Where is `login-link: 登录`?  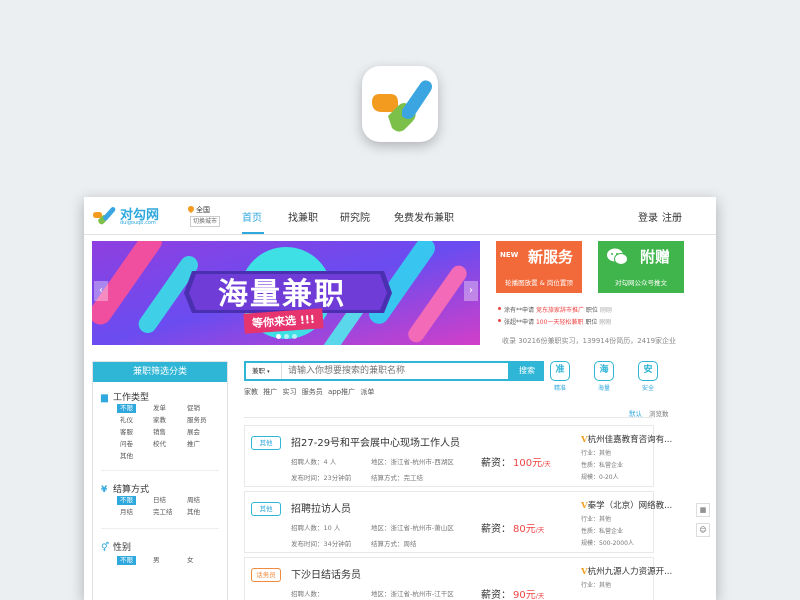 login-link: 登录 is located at coordinates (648, 216).